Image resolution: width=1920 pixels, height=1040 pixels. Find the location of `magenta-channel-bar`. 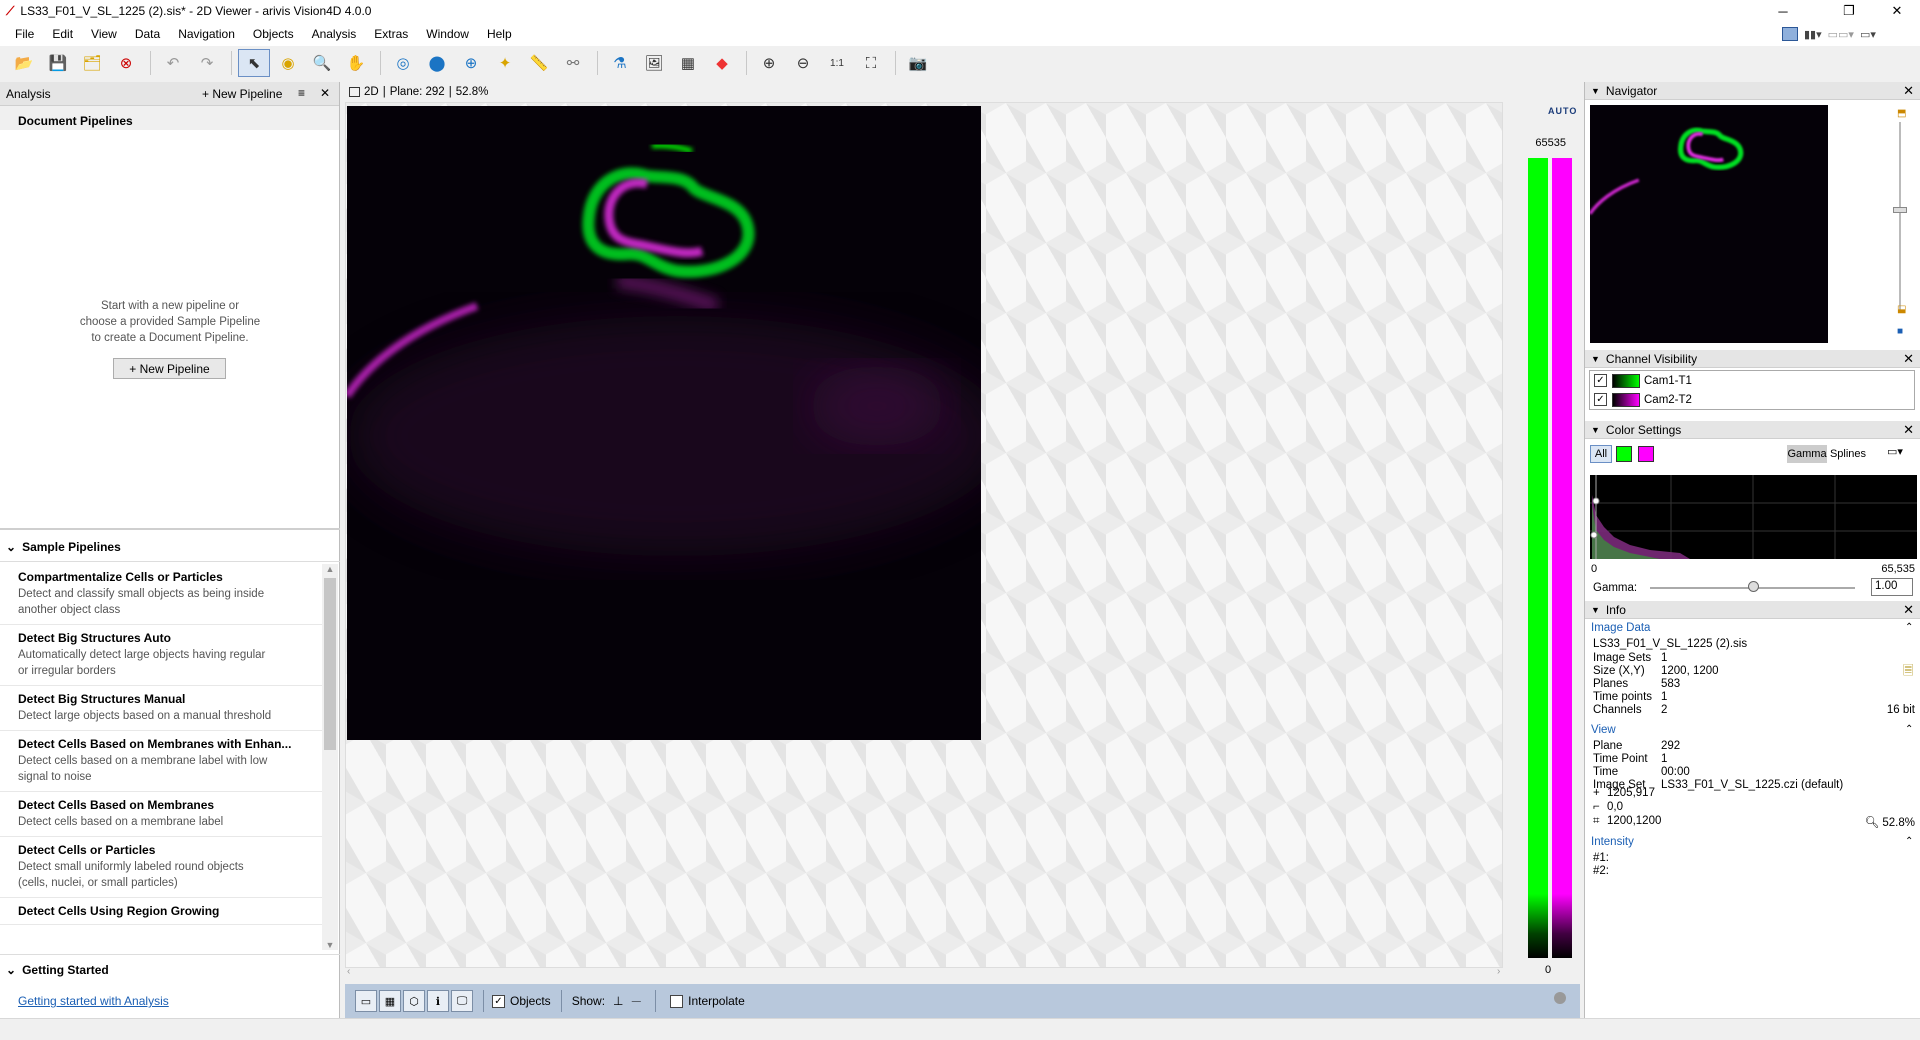

magenta-channel-bar is located at coordinates (1562, 558).